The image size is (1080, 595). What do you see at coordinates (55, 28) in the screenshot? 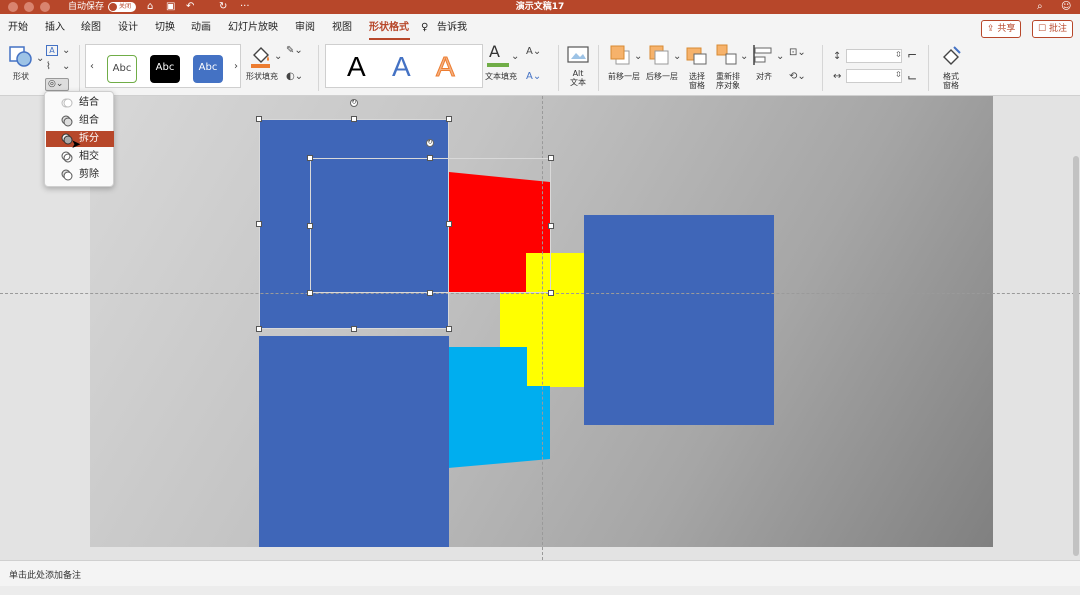
I see `tab-insert: 插入` at bounding box center [55, 28].